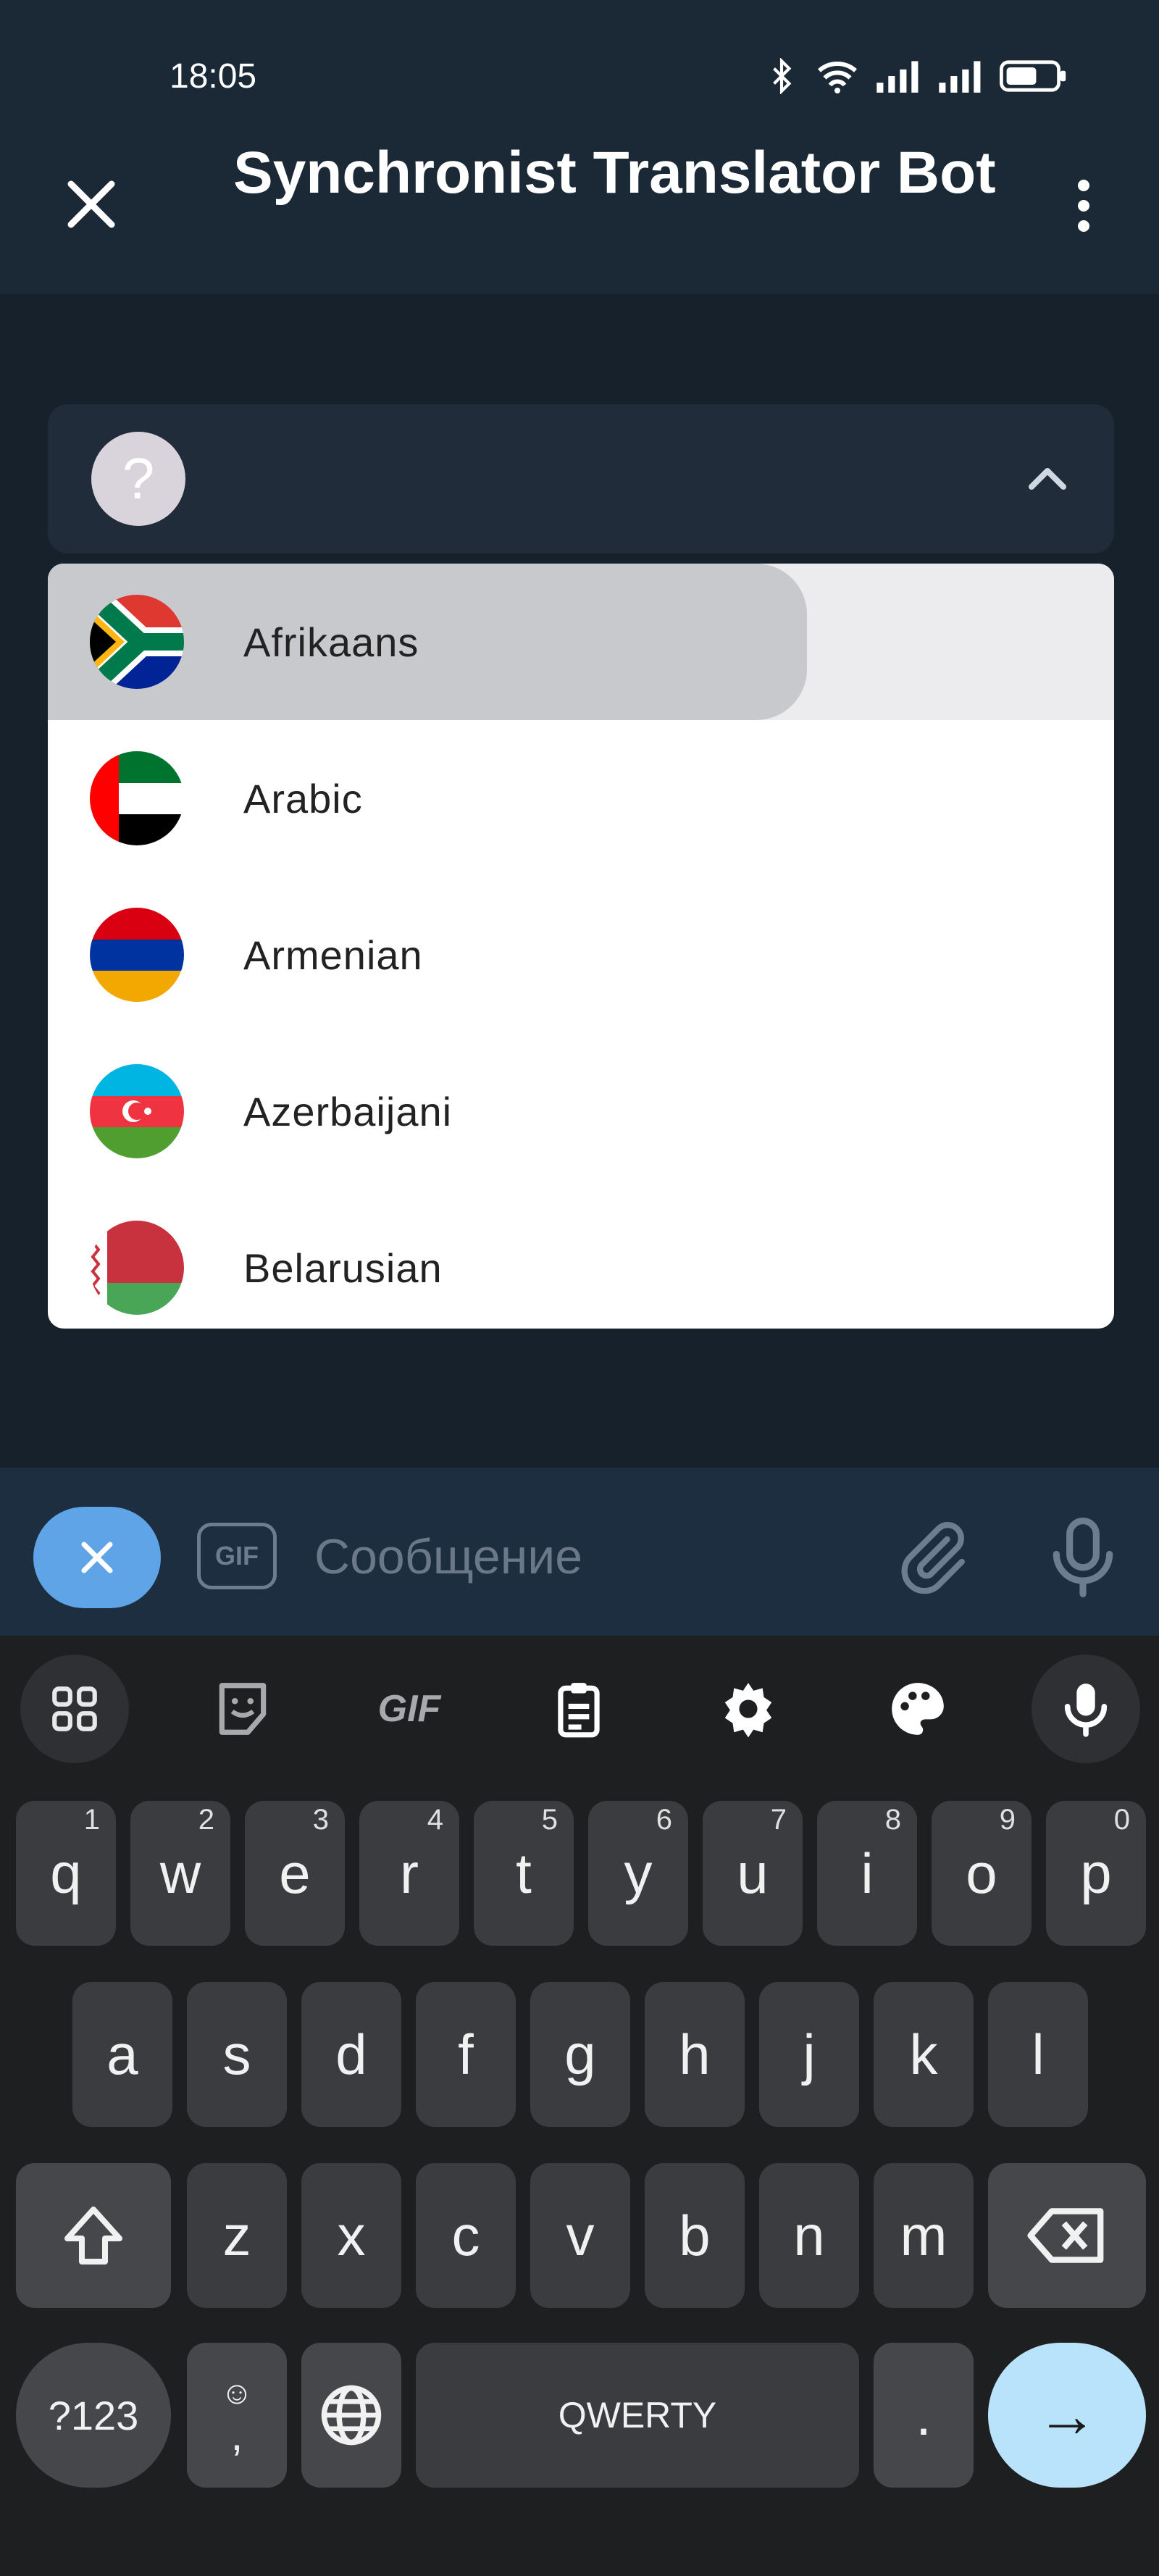 This screenshot has height=2576, width=1159. What do you see at coordinates (351, 2235) in the screenshot?
I see `key-x: x` at bounding box center [351, 2235].